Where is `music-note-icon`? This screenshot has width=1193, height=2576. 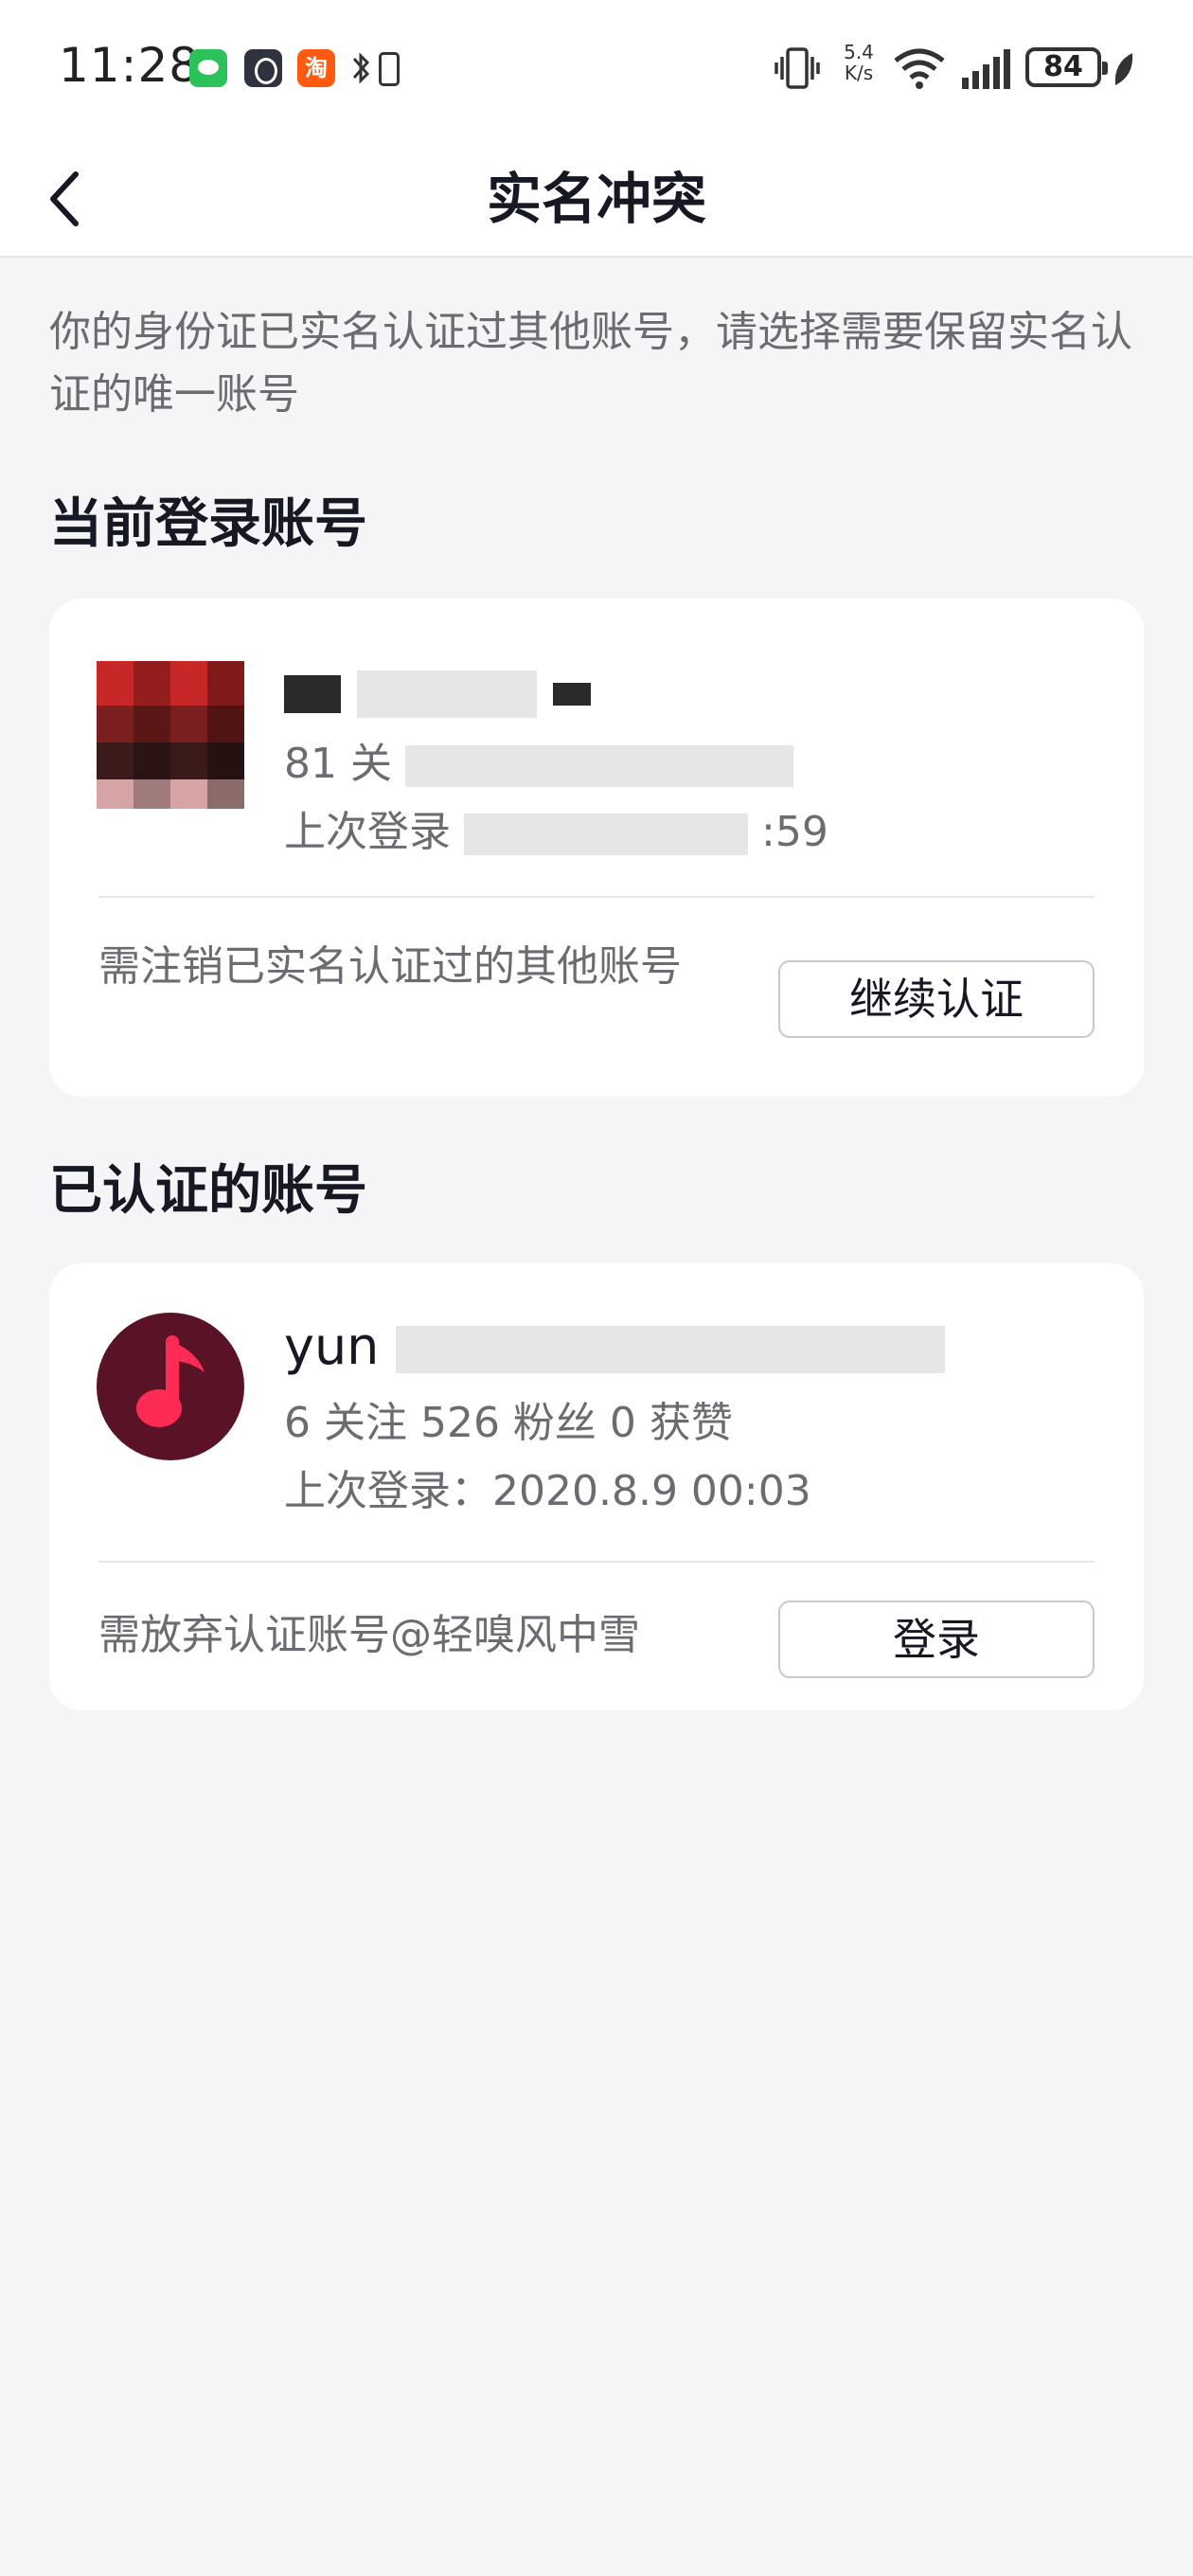
music-note-icon is located at coordinates (170, 1381).